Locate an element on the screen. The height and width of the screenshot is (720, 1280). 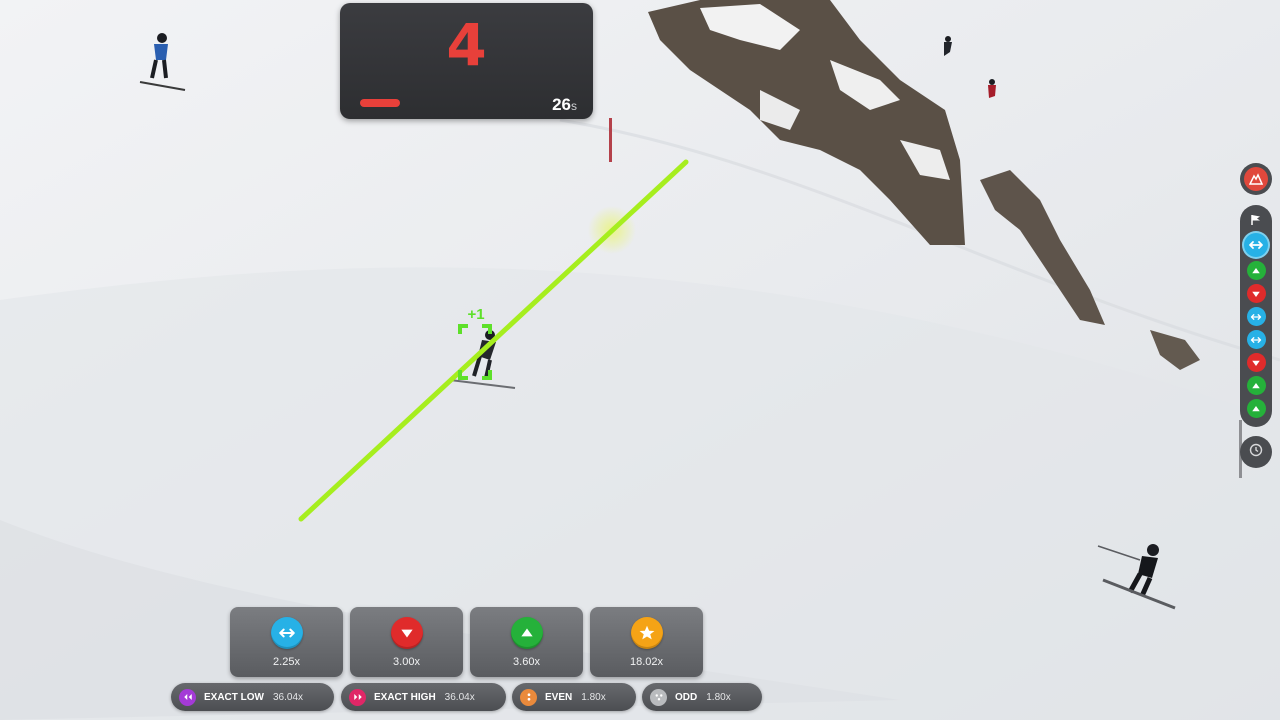
side-bet-even: EVEN 1.80x is located at coordinates (574, 697).